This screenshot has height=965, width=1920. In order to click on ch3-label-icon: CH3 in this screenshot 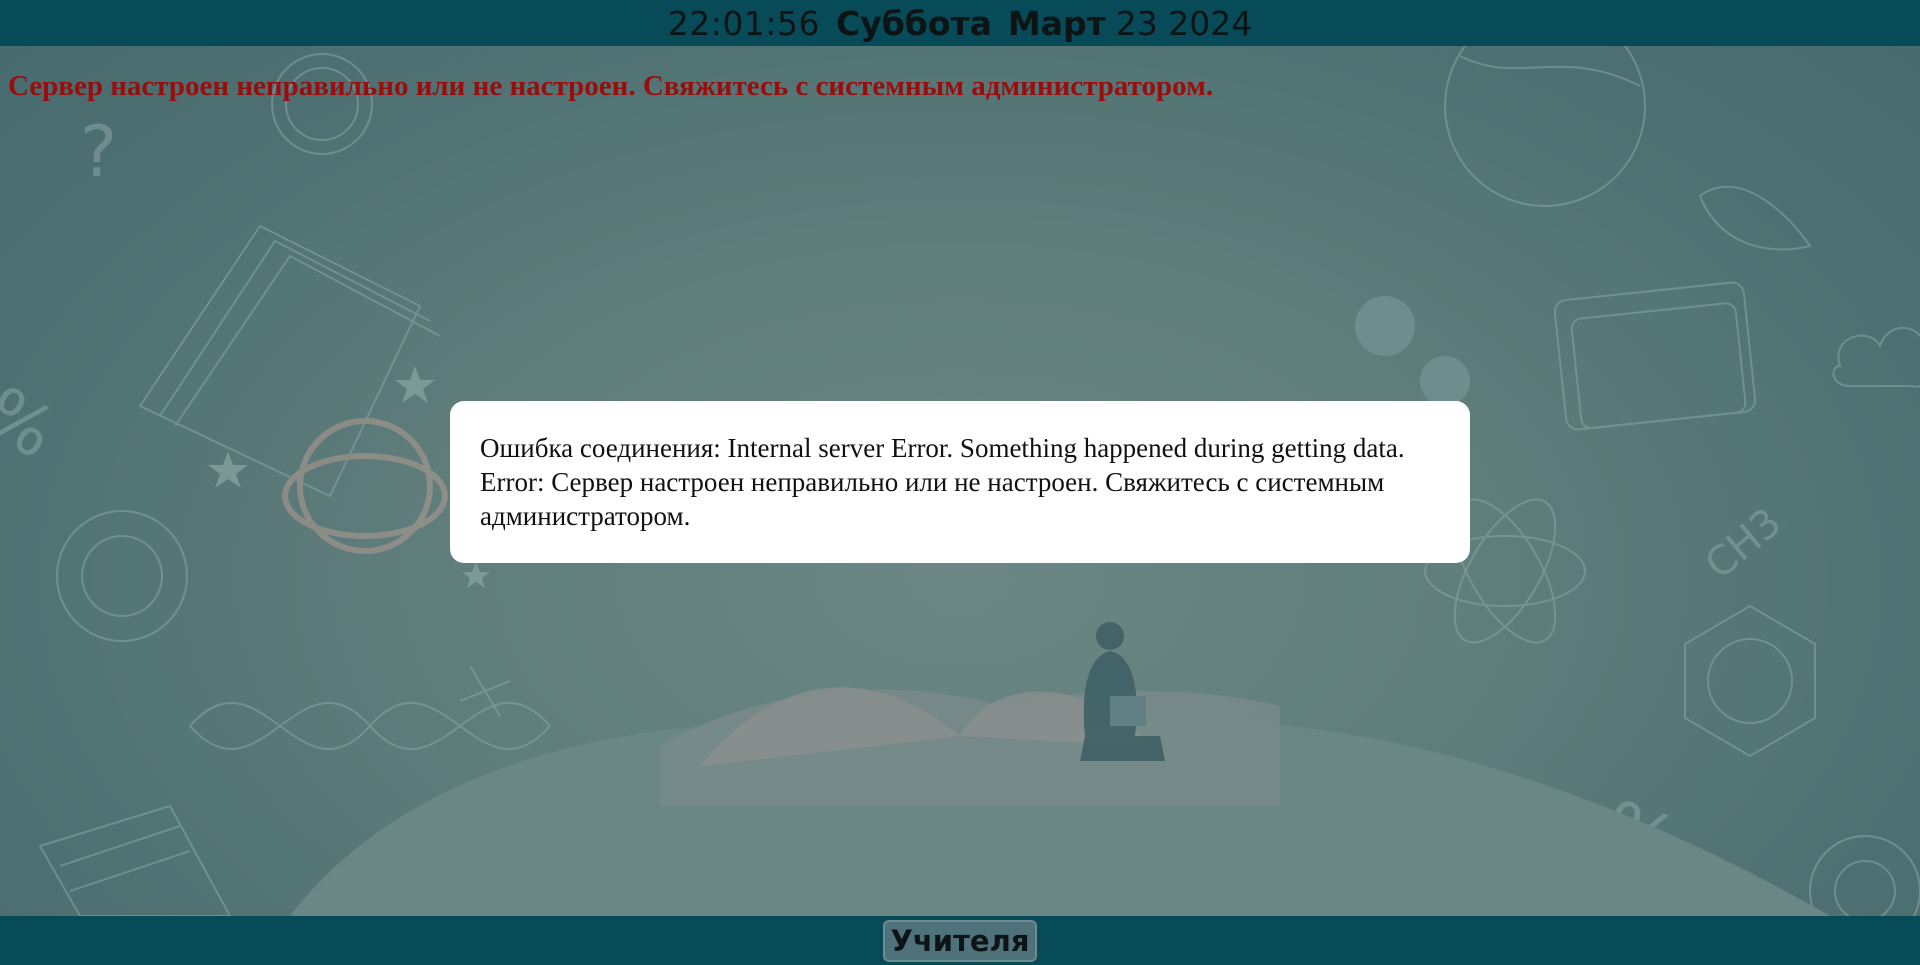, I will do `click(1744, 543)`.